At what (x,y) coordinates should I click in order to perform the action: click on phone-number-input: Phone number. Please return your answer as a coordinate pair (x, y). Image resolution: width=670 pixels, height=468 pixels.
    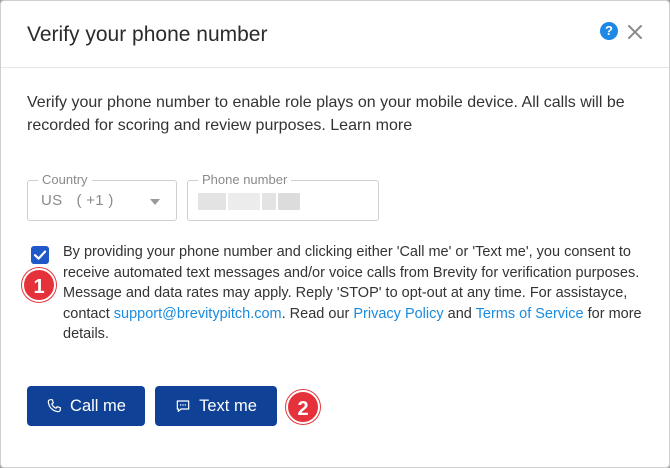
    Looking at the image, I should click on (283, 196).